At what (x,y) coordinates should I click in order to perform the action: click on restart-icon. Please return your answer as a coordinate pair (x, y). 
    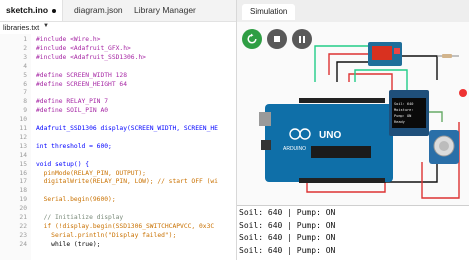
    Looking at the image, I should click on (252, 38).